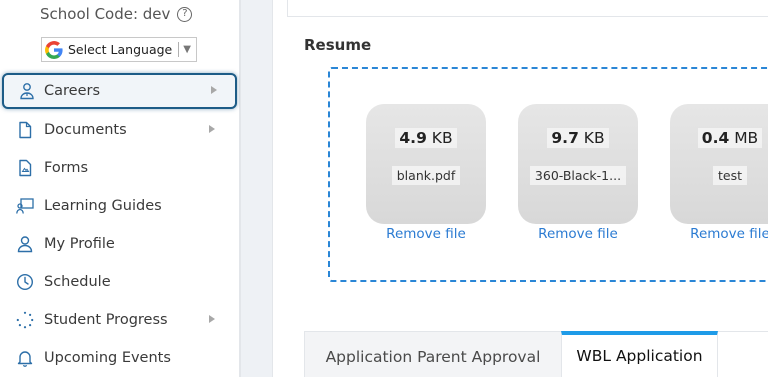 The width and height of the screenshot is (768, 377). Describe the element at coordinates (432, 354) in the screenshot. I see `tab-application-parent-approval: Application Parent Approval` at that location.